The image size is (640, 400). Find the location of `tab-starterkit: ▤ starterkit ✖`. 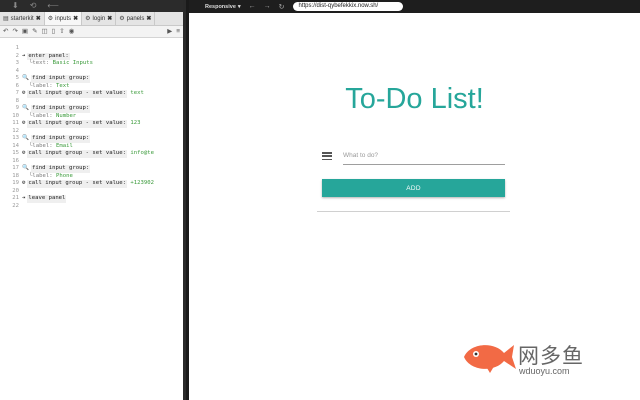

tab-starterkit: ▤ starterkit ✖ is located at coordinates (22, 18).